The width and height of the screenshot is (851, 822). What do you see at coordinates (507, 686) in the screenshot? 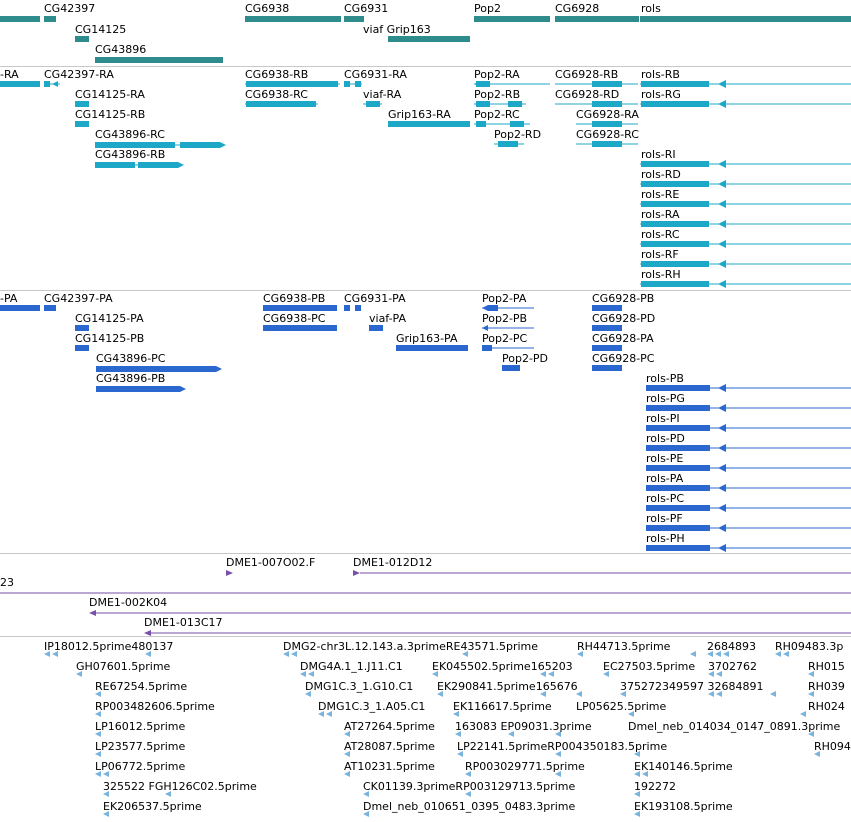
I see `est-label: EK290841.5prime165676` at bounding box center [507, 686].